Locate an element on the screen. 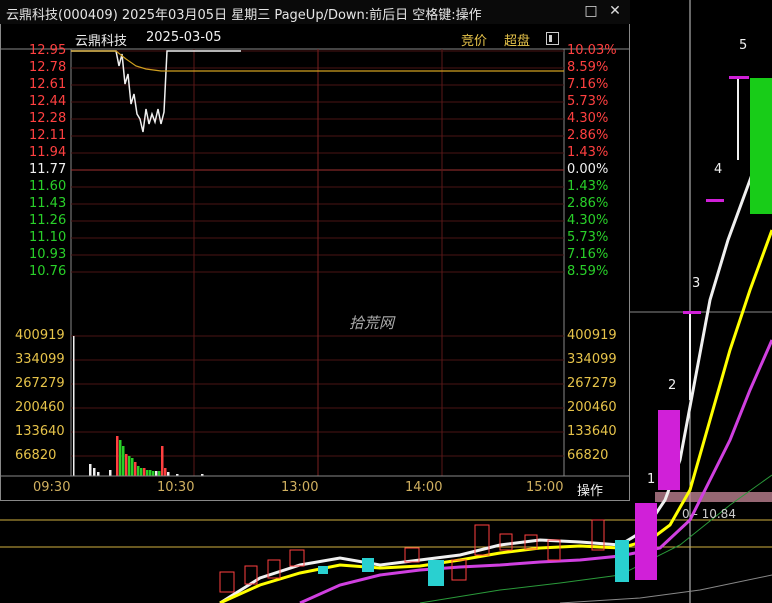 The image size is (772, 603). time-tick: 13:00 is located at coordinates (300, 487).